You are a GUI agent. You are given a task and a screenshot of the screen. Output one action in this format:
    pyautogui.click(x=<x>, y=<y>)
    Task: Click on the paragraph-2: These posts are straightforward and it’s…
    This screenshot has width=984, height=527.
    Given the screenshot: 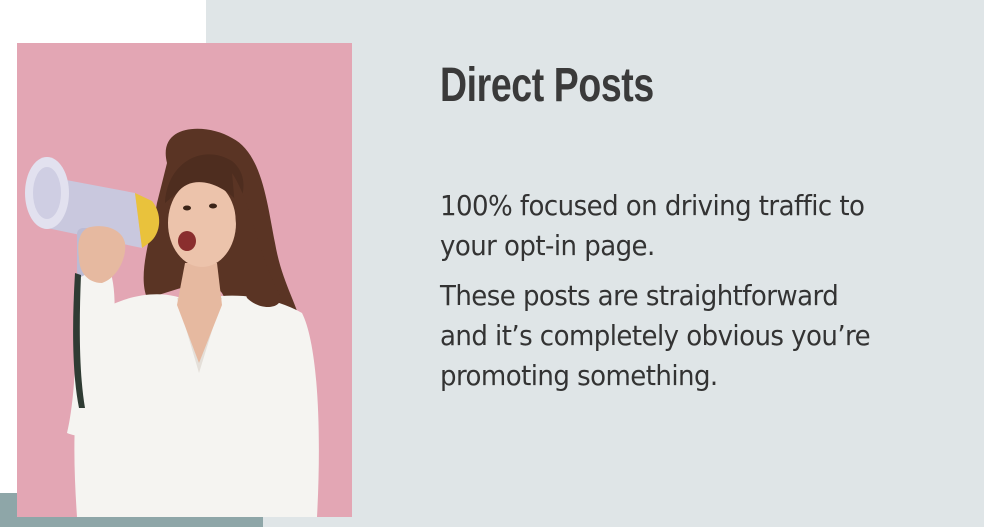 What is the action you would take?
    pyautogui.click(x=686, y=336)
    